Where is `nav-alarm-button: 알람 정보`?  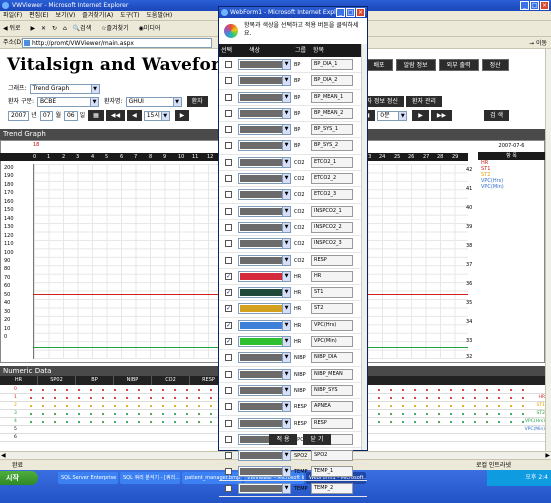 nav-alarm-button: 알람 정보 is located at coordinates (415, 65).